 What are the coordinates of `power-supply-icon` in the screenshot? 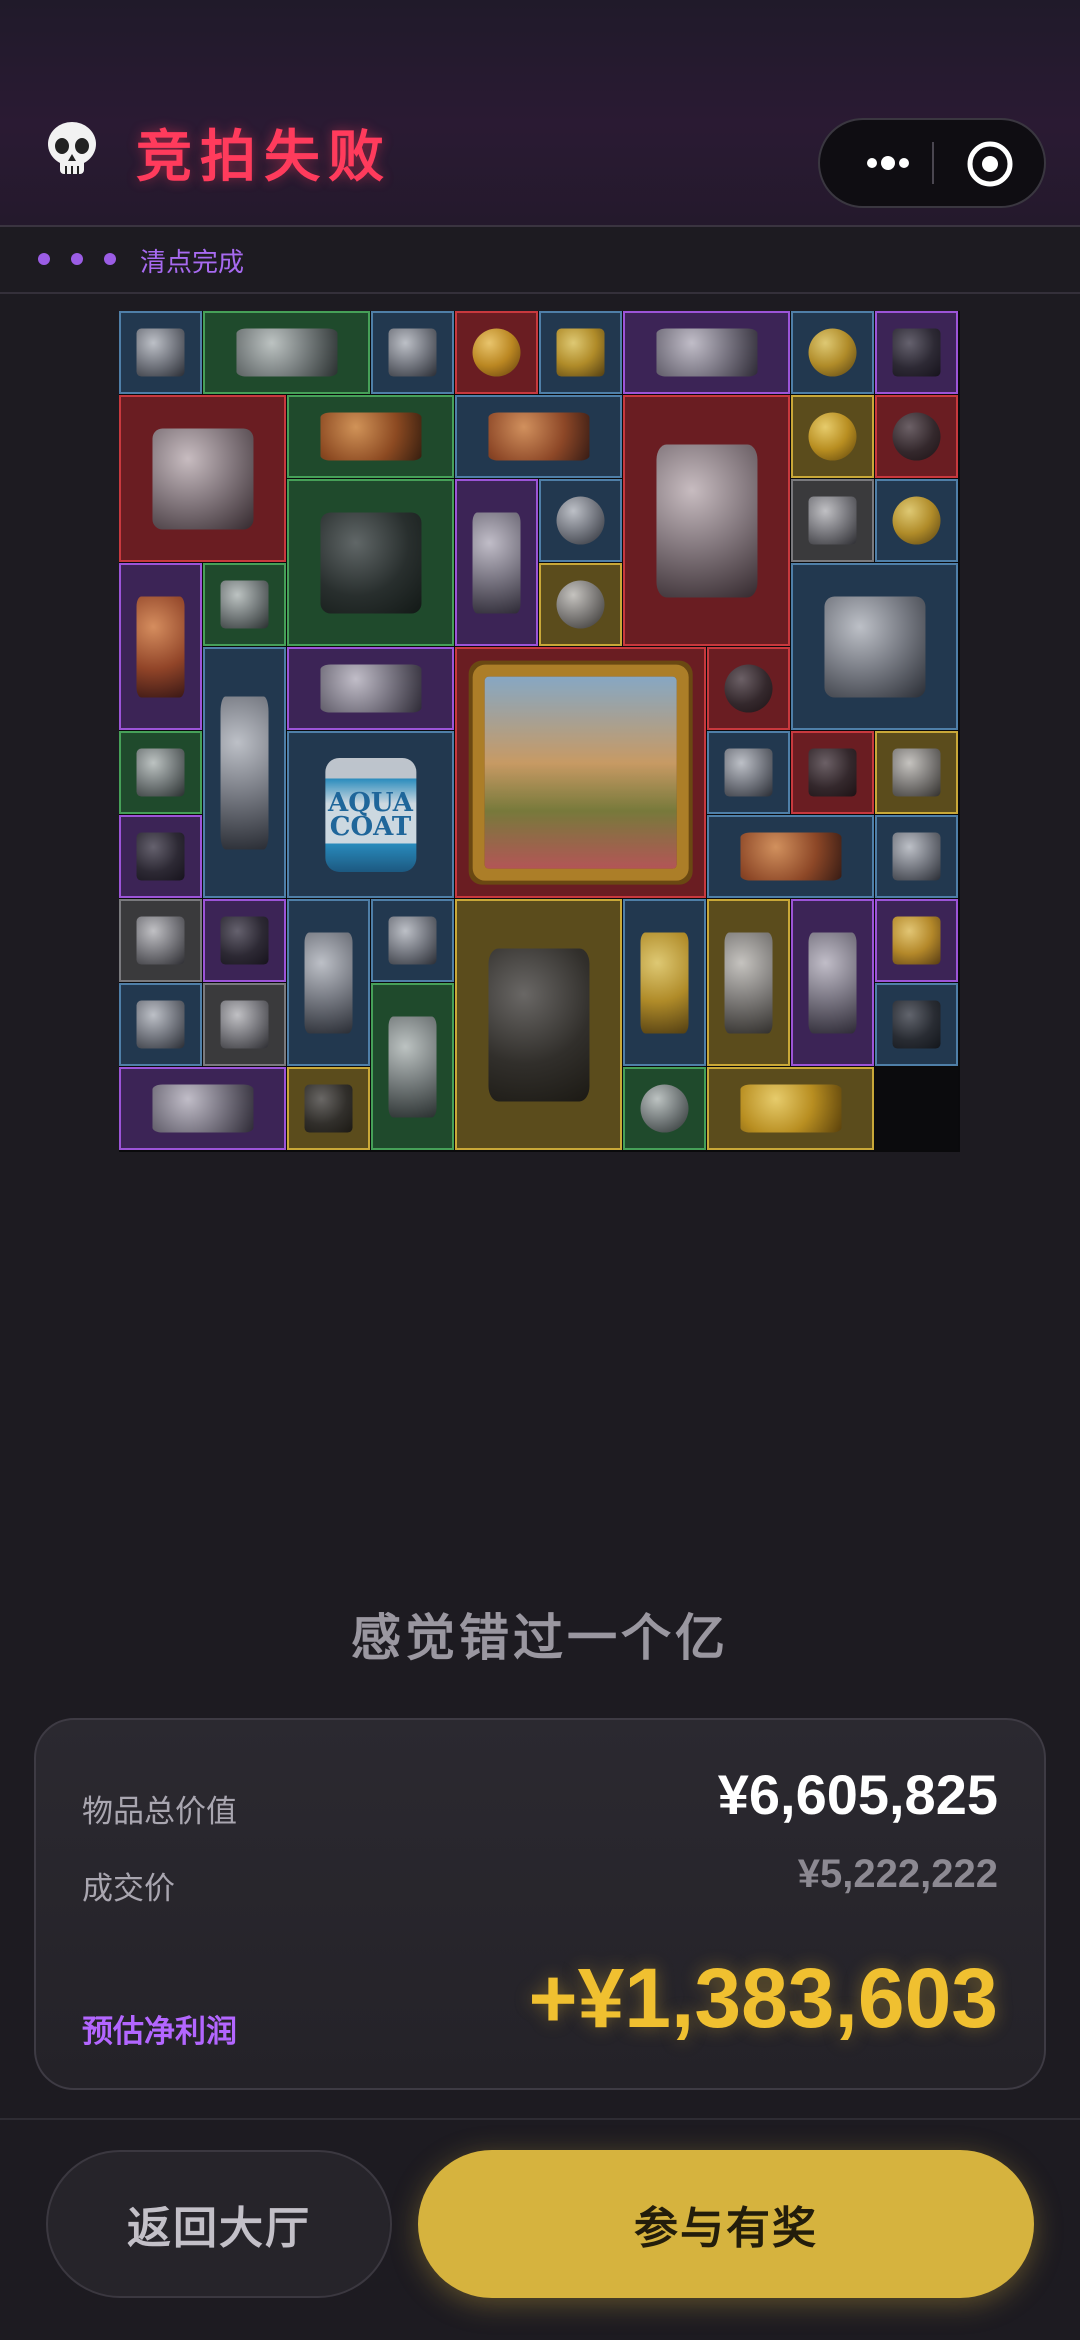 It's located at (370, 562).